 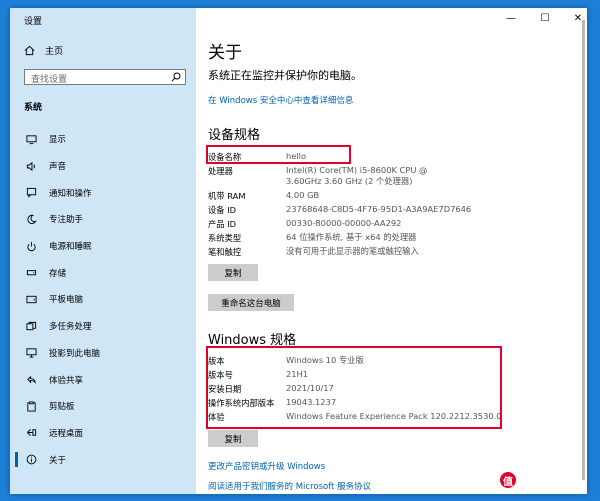 What do you see at coordinates (31, 353) in the screenshot?
I see `project-icon` at bounding box center [31, 353].